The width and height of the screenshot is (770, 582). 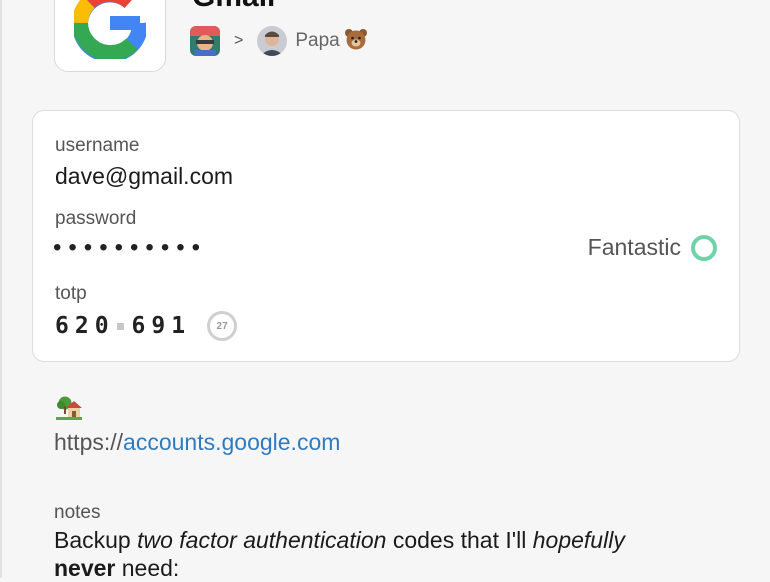 I want to click on password-strength: Fantastic, so click(x=652, y=247).